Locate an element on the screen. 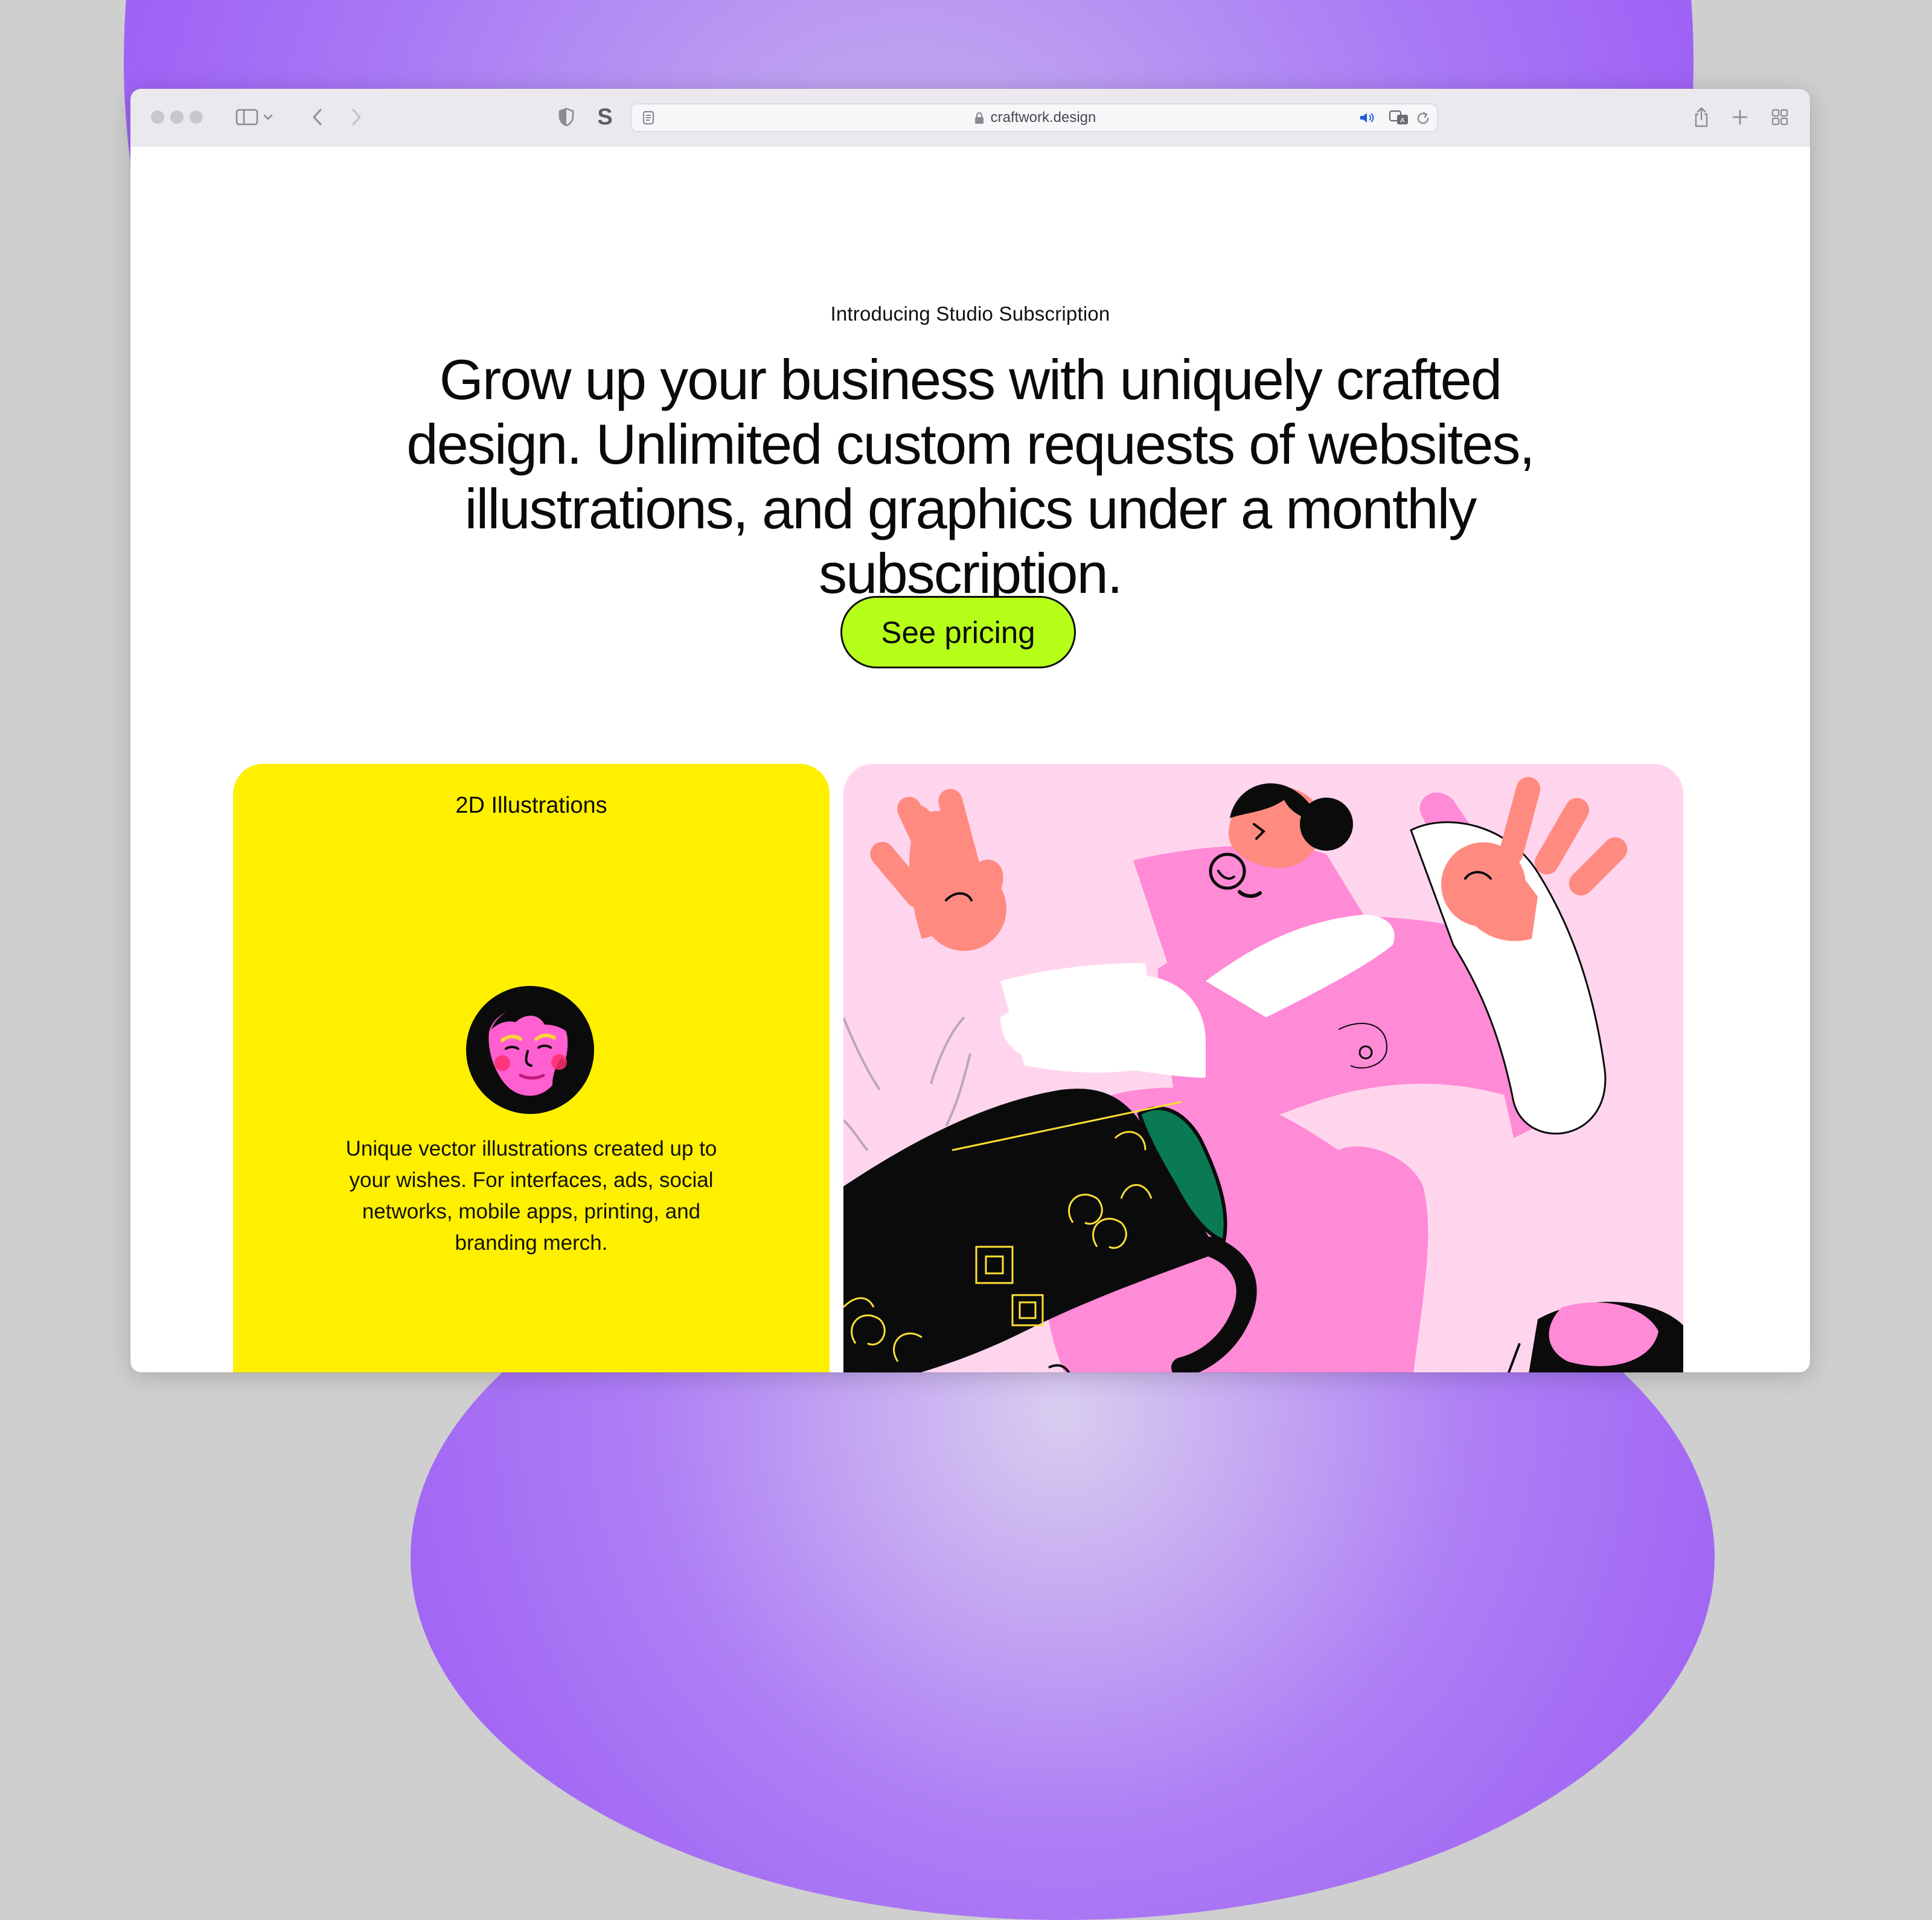 Image resolution: width=1932 pixels, height=1920 pixels. sidebar-toggle-button is located at coordinates (257, 117).